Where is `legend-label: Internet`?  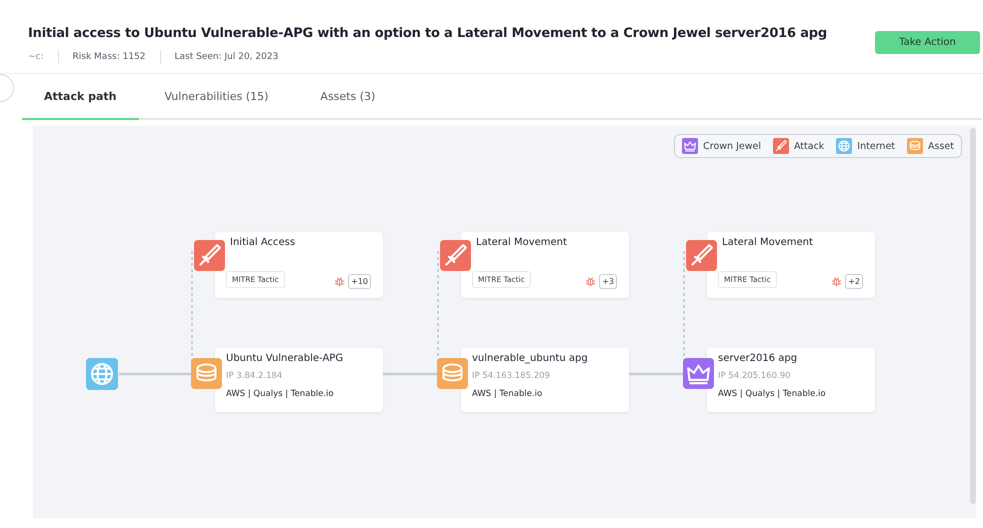
legend-label: Internet is located at coordinates (876, 146).